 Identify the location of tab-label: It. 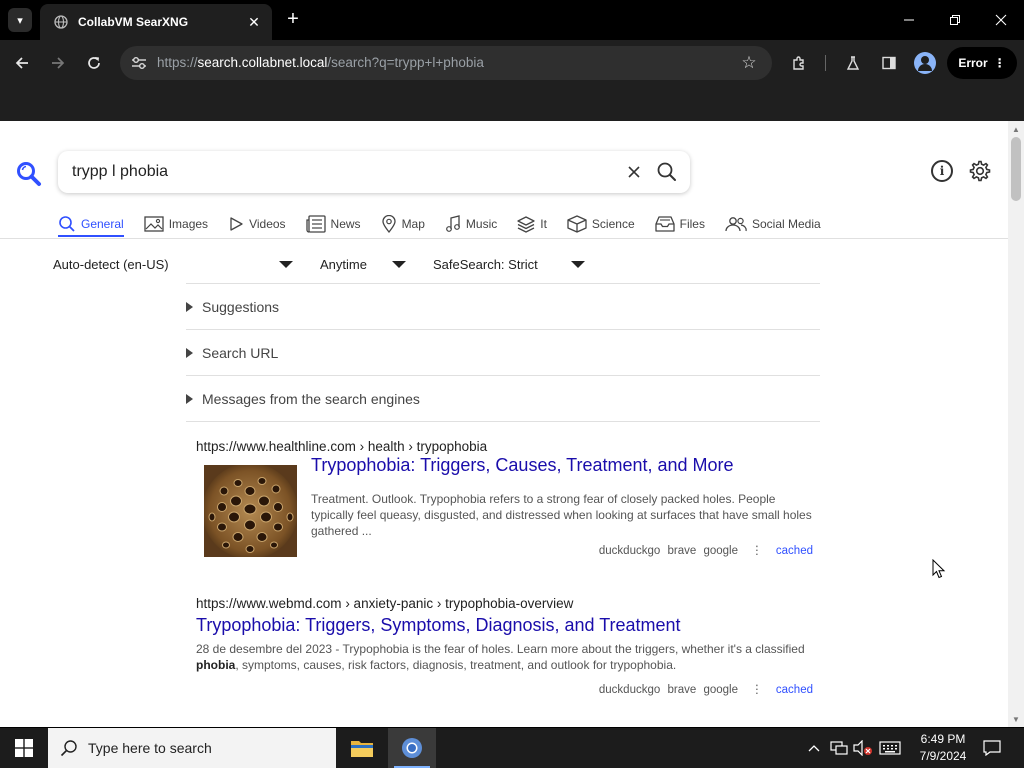
(543, 224).